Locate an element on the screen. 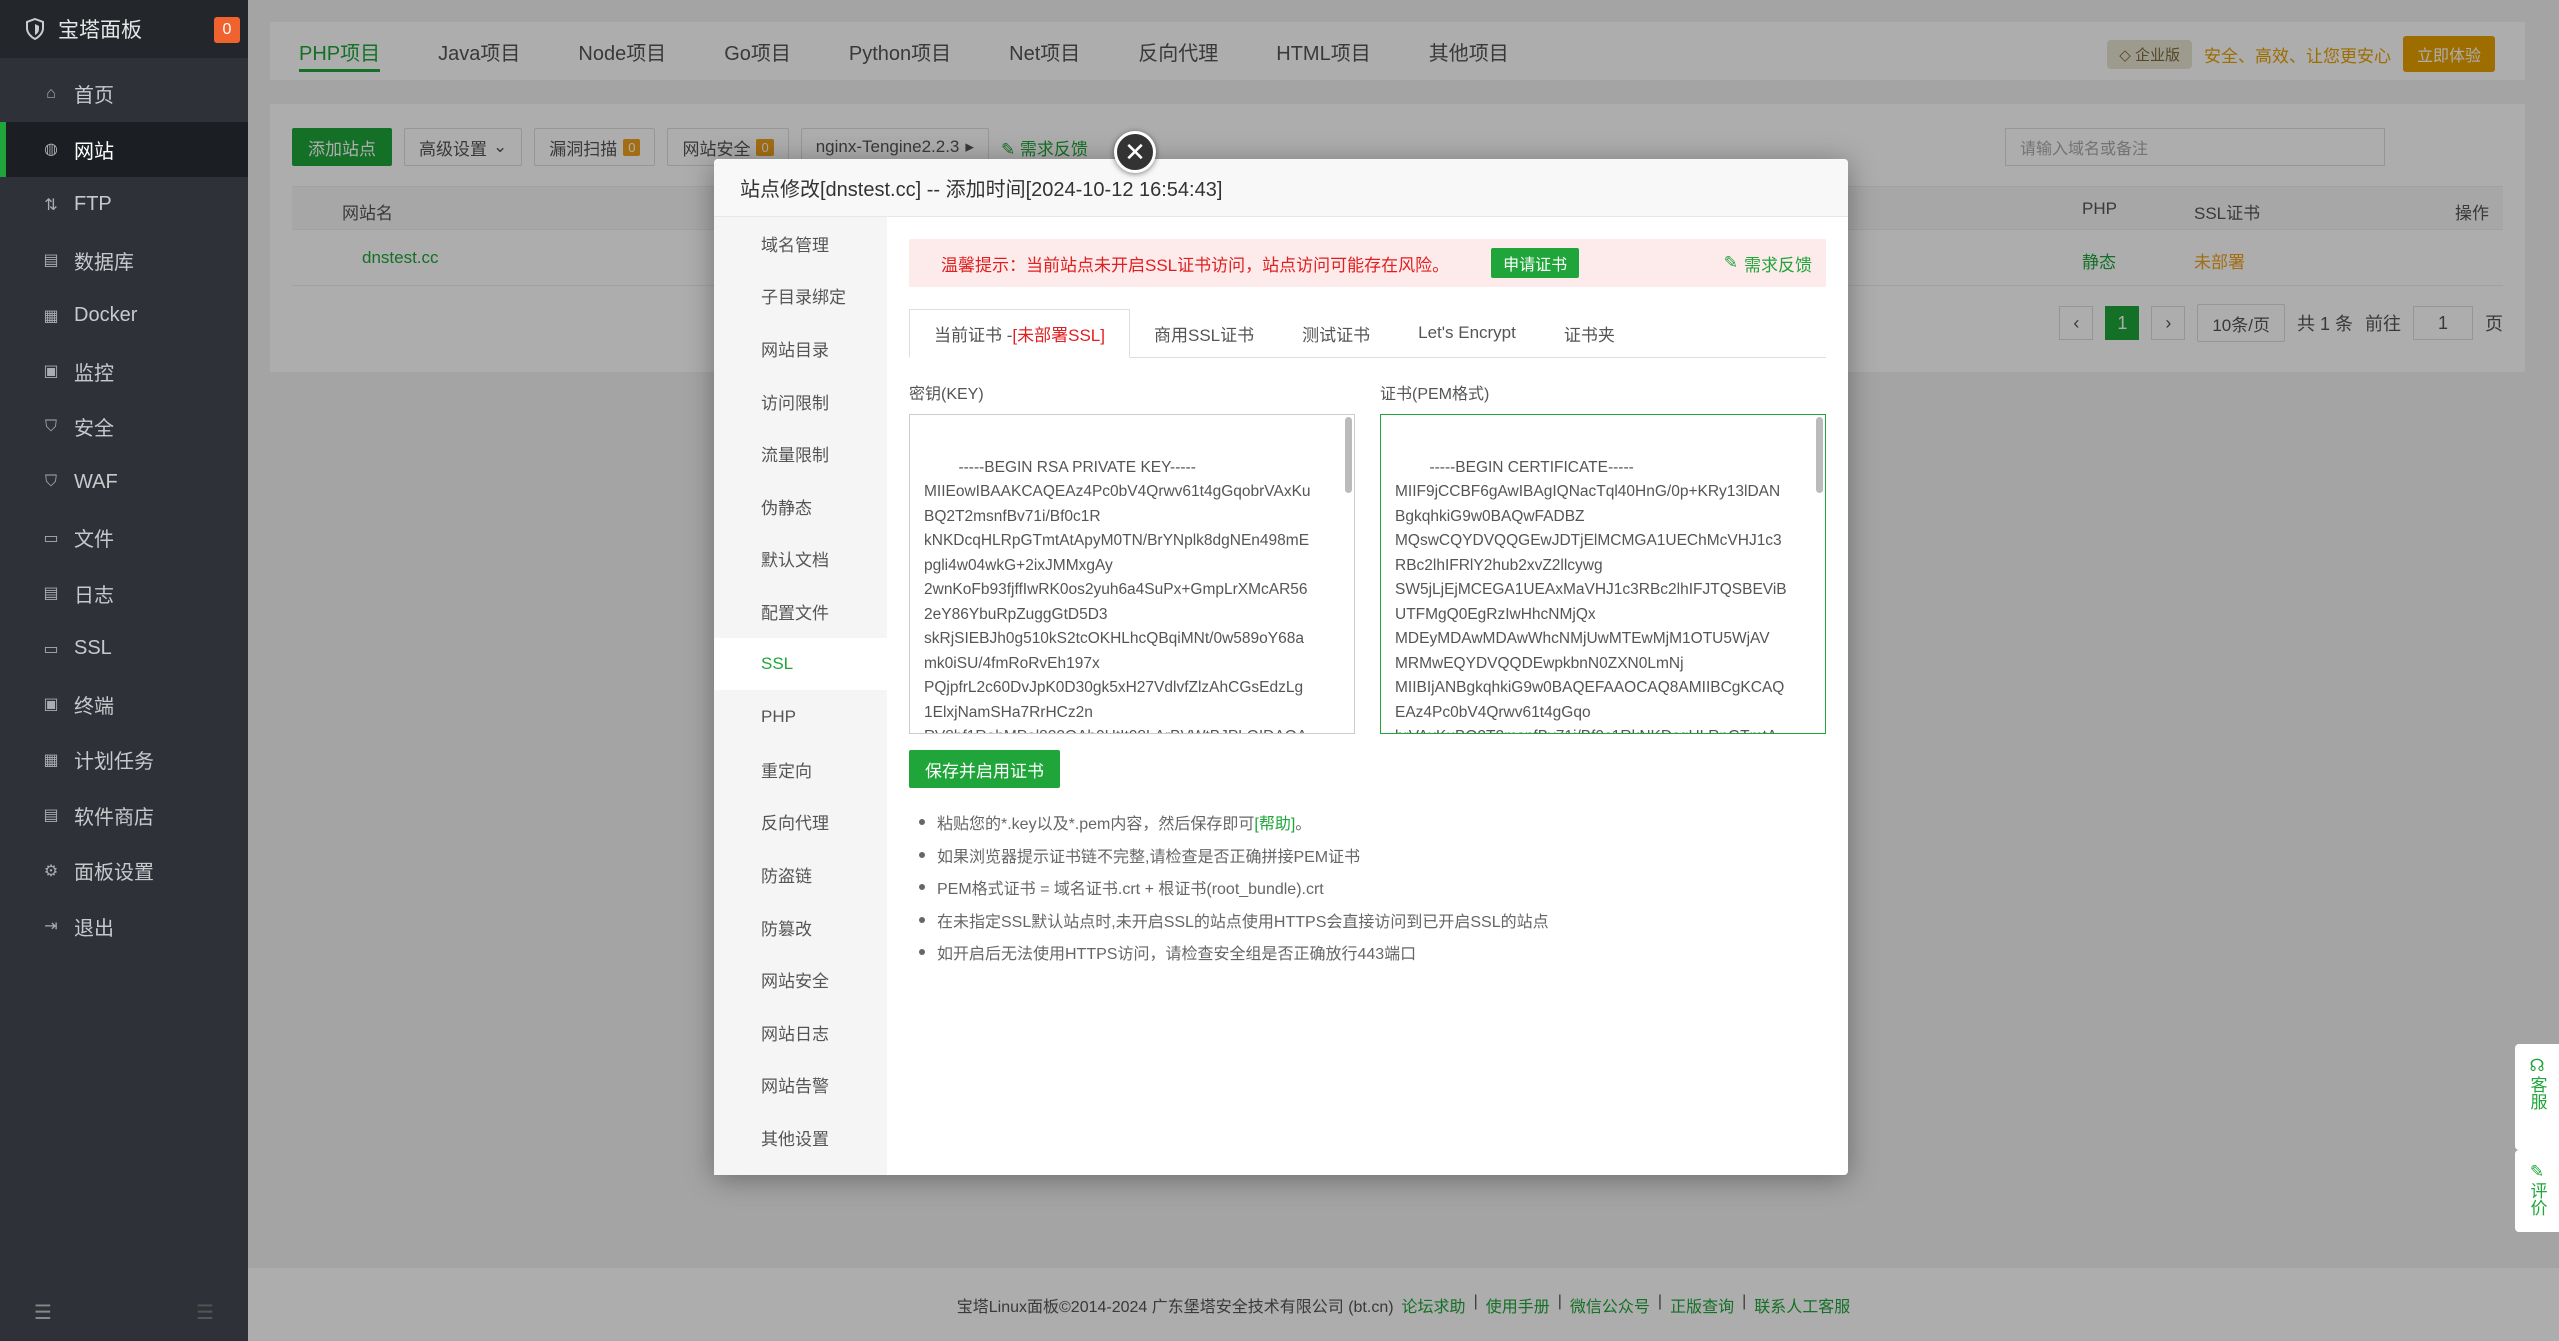 This screenshot has height=1341, width=2559. sidebar-item-label: 计划任务 is located at coordinates (114, 762).